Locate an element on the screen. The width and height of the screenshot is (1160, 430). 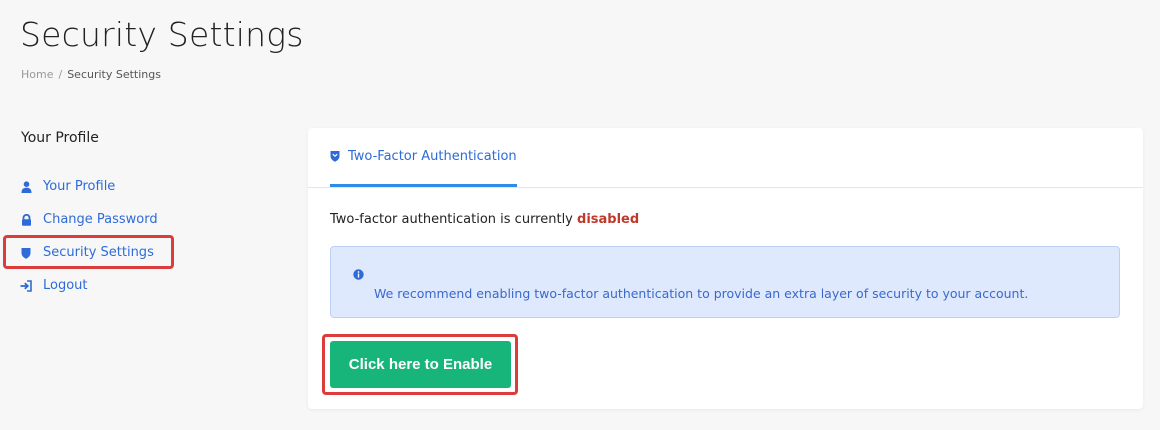
tab-label: Two-Factor Authentication is located at coordinates (432, 156).